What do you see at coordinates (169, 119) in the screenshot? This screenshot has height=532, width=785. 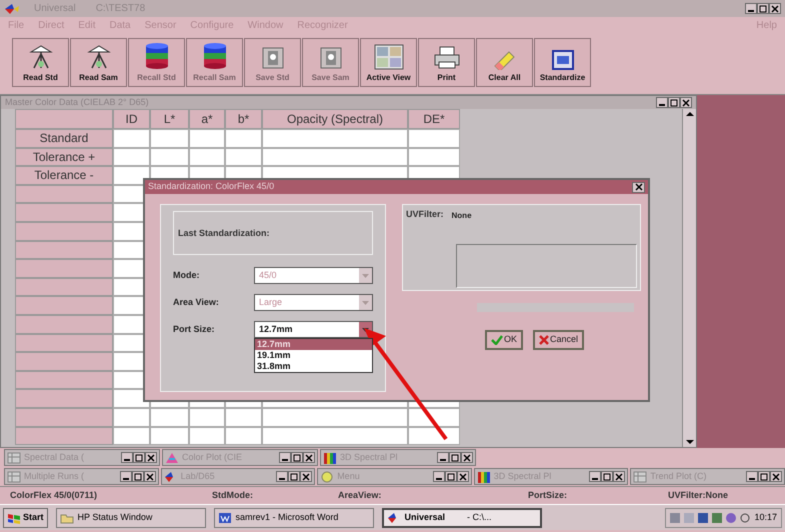 I see `column-header: L*` at bounding box center [169, 119].